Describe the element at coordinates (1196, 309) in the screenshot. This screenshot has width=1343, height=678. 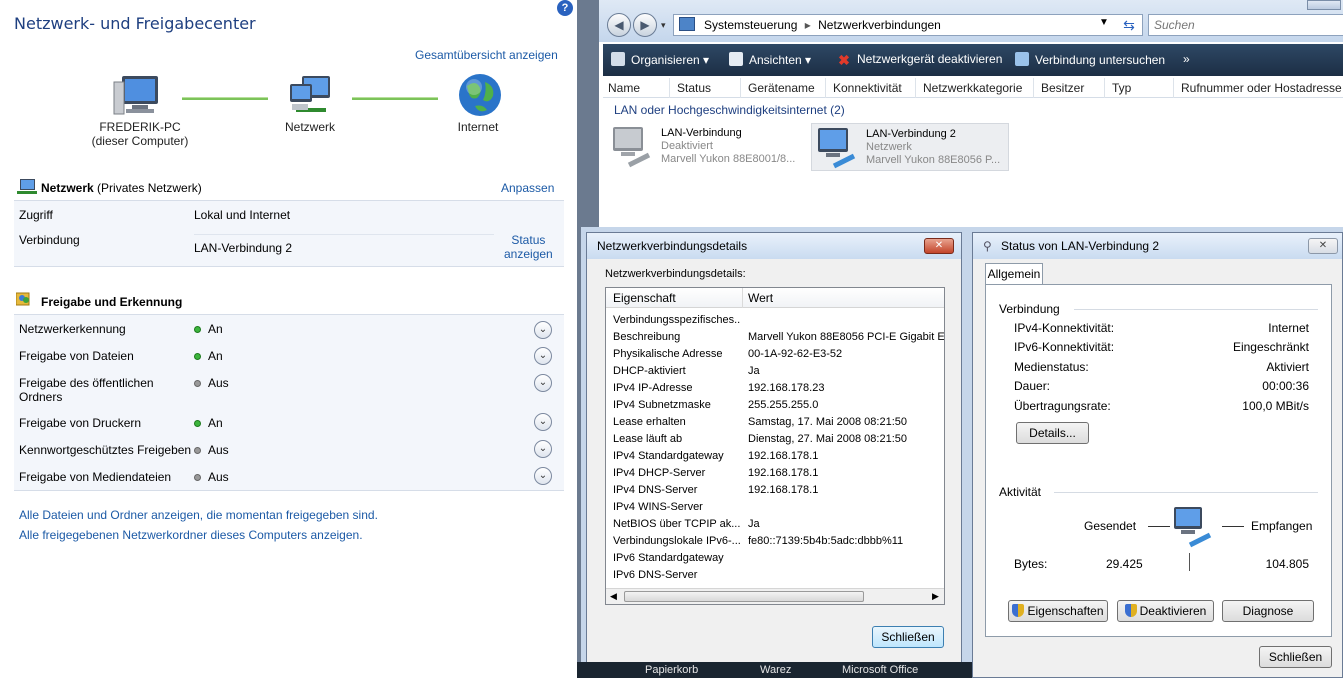
I see `group-divider` at that location.